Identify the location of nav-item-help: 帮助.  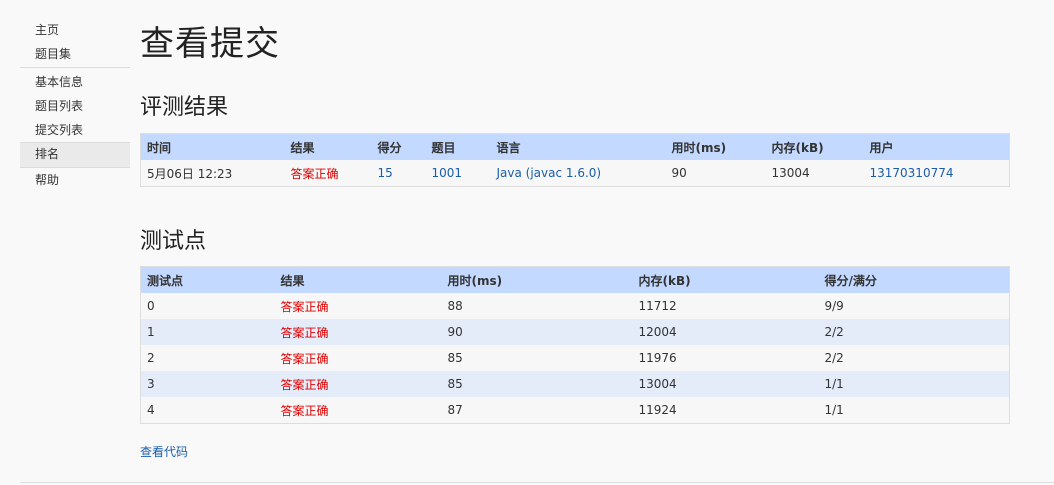
(75, 180).